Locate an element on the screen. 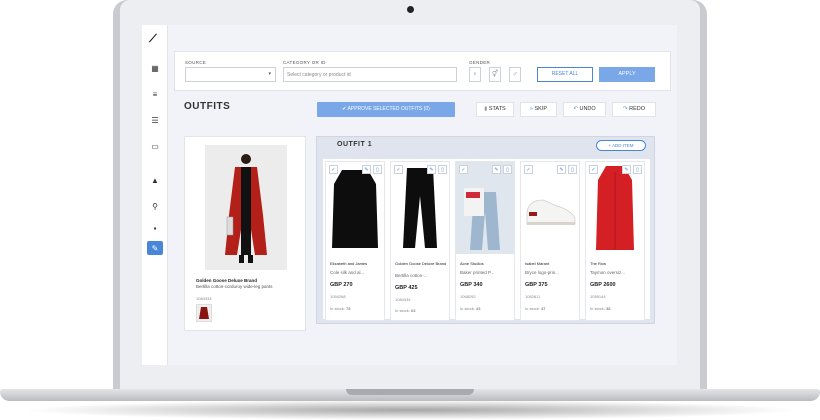 The height and width of the screenshot is (420, 820). source-product-image is located at coordinates (246, 207).